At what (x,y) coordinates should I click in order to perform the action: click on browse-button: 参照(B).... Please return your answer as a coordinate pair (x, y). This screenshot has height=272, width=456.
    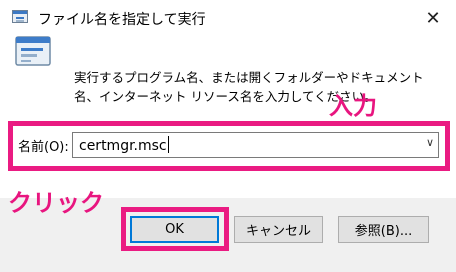
    Looking at the image, I should click on (383, 229).